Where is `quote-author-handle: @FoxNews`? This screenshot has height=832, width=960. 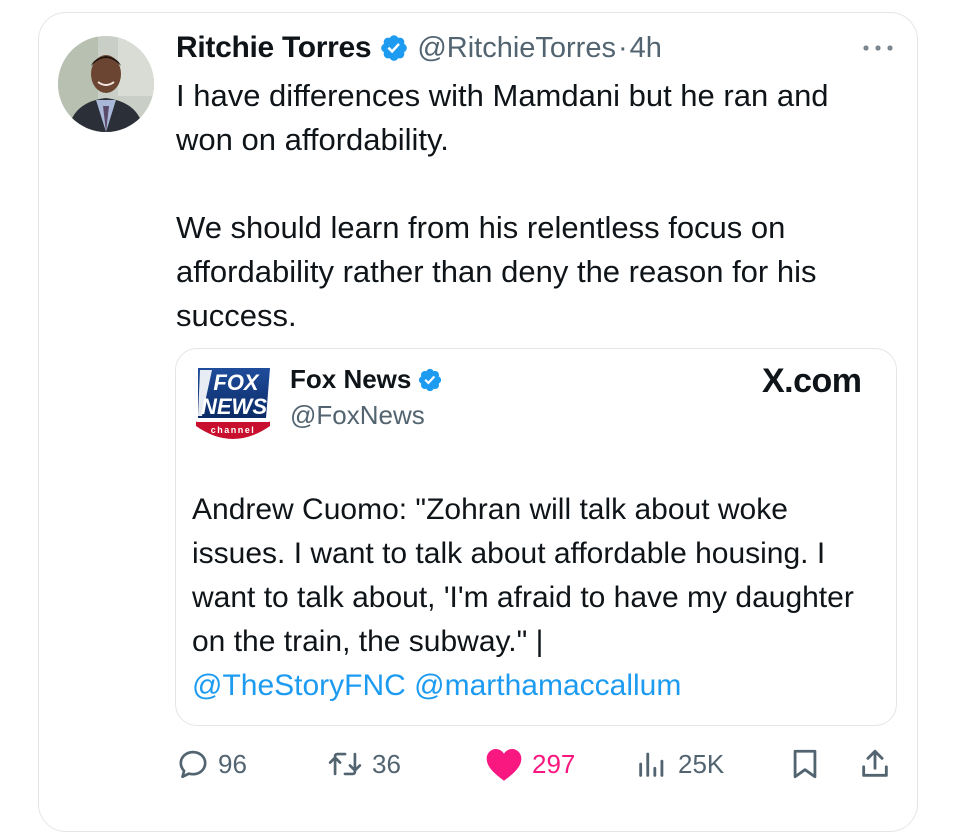 quote-author-handle: @FoxNews is located at coordinates (357, 415).